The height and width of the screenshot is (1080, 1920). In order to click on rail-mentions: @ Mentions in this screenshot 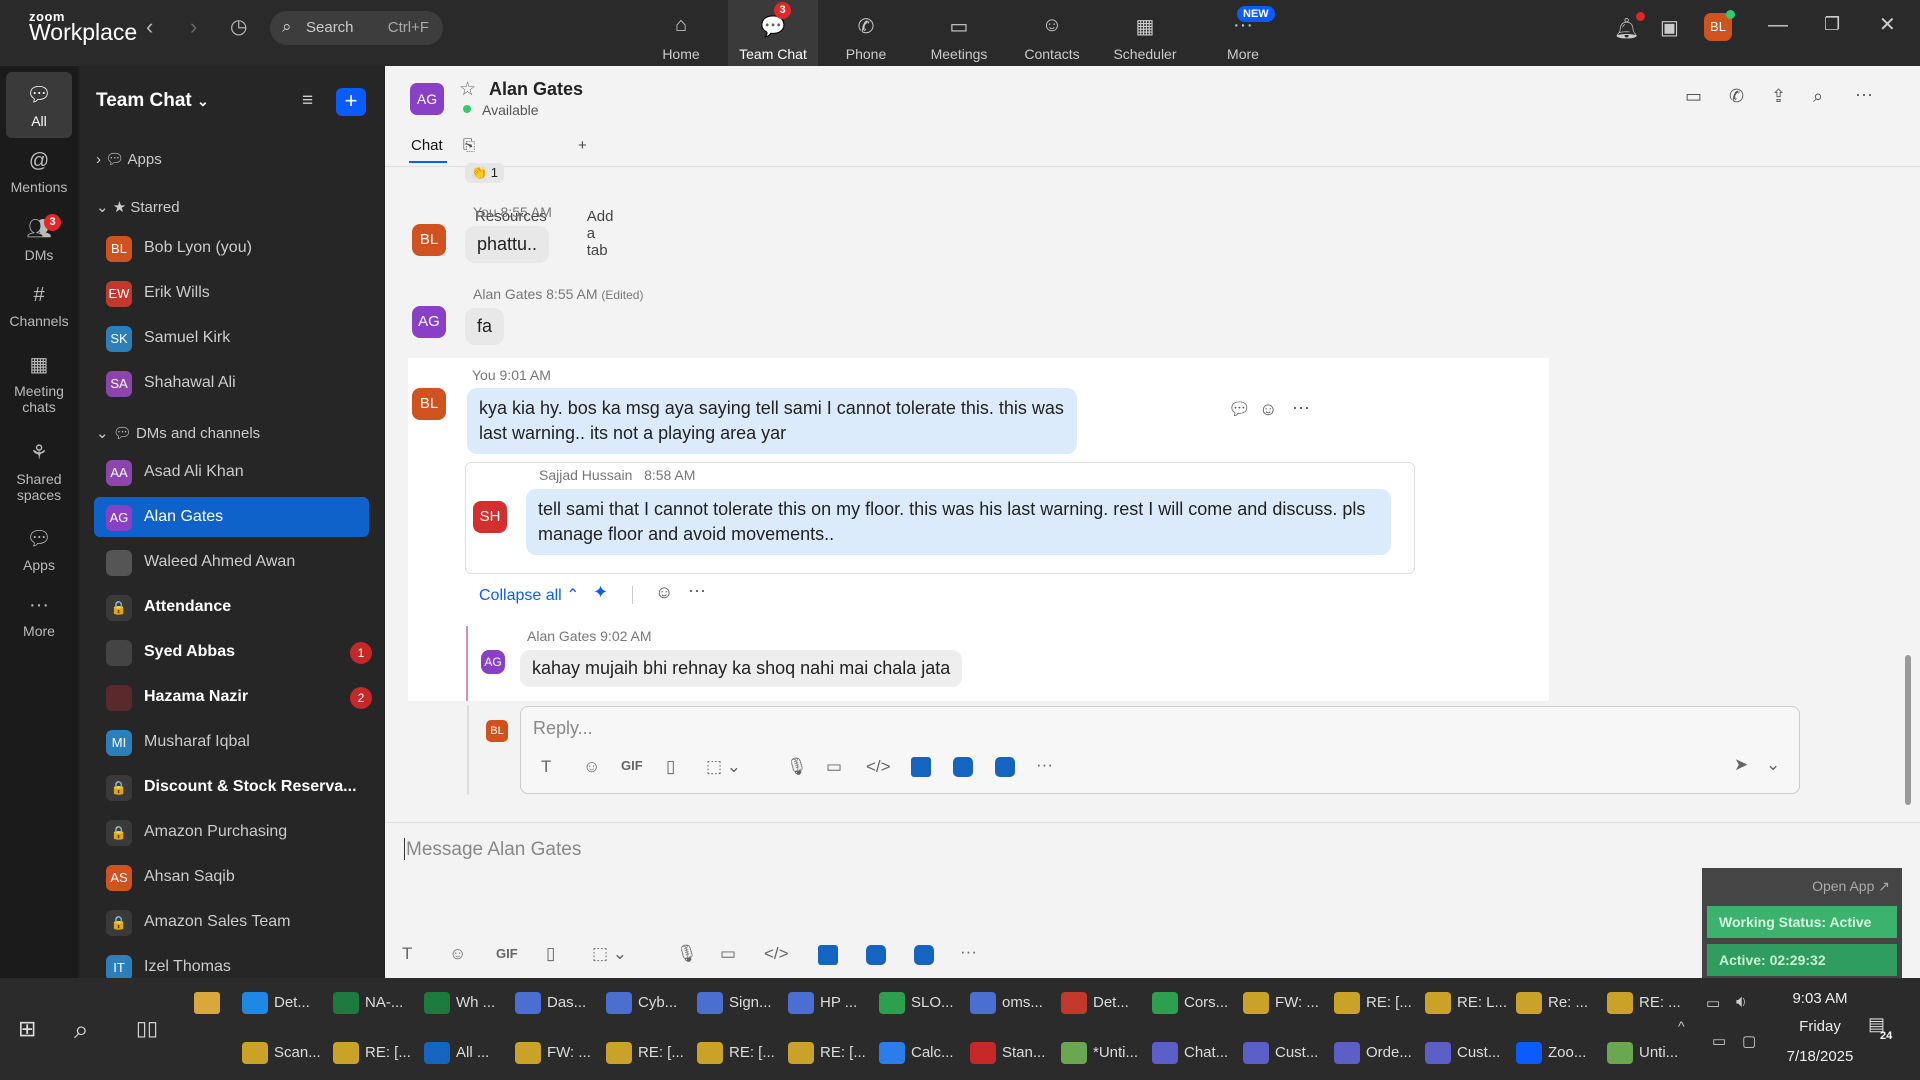, I will do `click(39, 172)`.